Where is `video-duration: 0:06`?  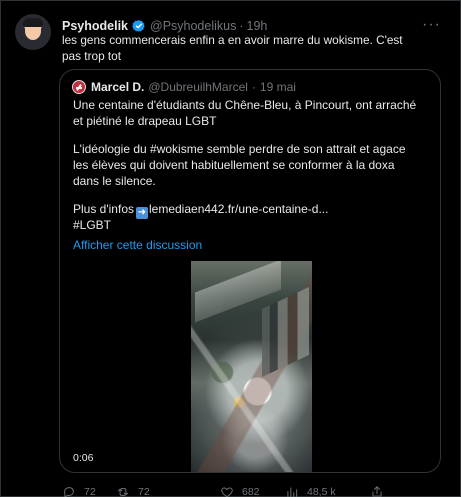
video-duration: 0:06 is located at coordinates (83, 458).